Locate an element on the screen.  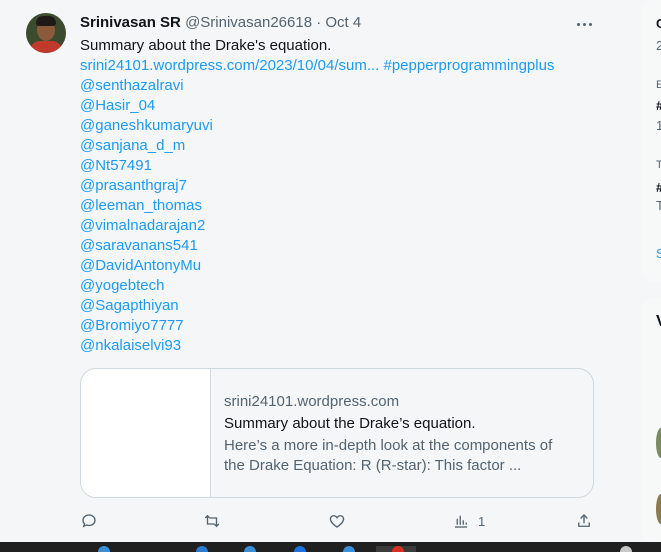
share-button is located at coordinates (584, 521).